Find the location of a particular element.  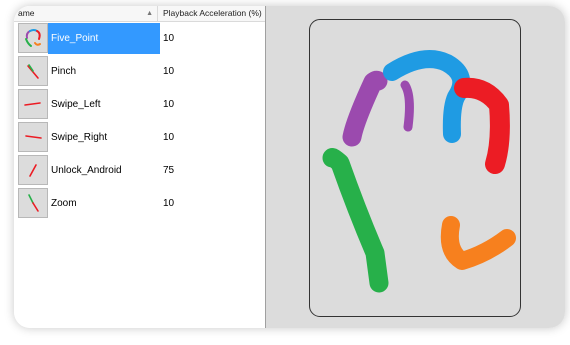

gesture-stroke-blue is located at coordinates (427, 96).